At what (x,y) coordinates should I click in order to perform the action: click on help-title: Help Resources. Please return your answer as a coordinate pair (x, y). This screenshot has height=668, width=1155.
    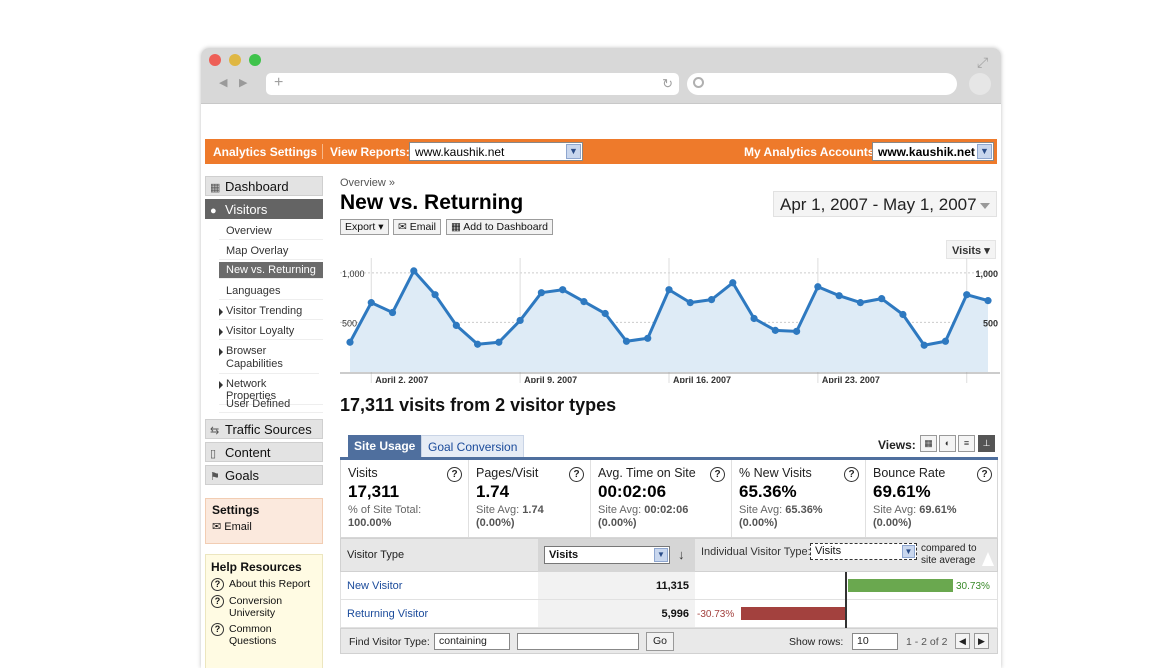
    Looking at the image, I should click on (256, 567).